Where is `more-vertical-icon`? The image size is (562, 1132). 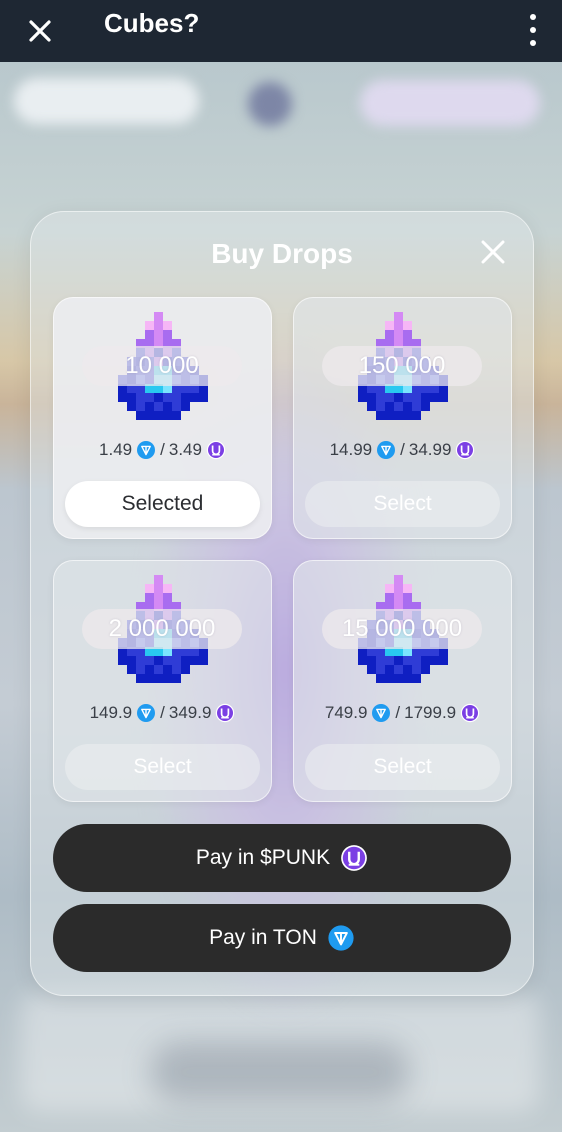
more-vertical-icon is located at coordinates (533, 30).